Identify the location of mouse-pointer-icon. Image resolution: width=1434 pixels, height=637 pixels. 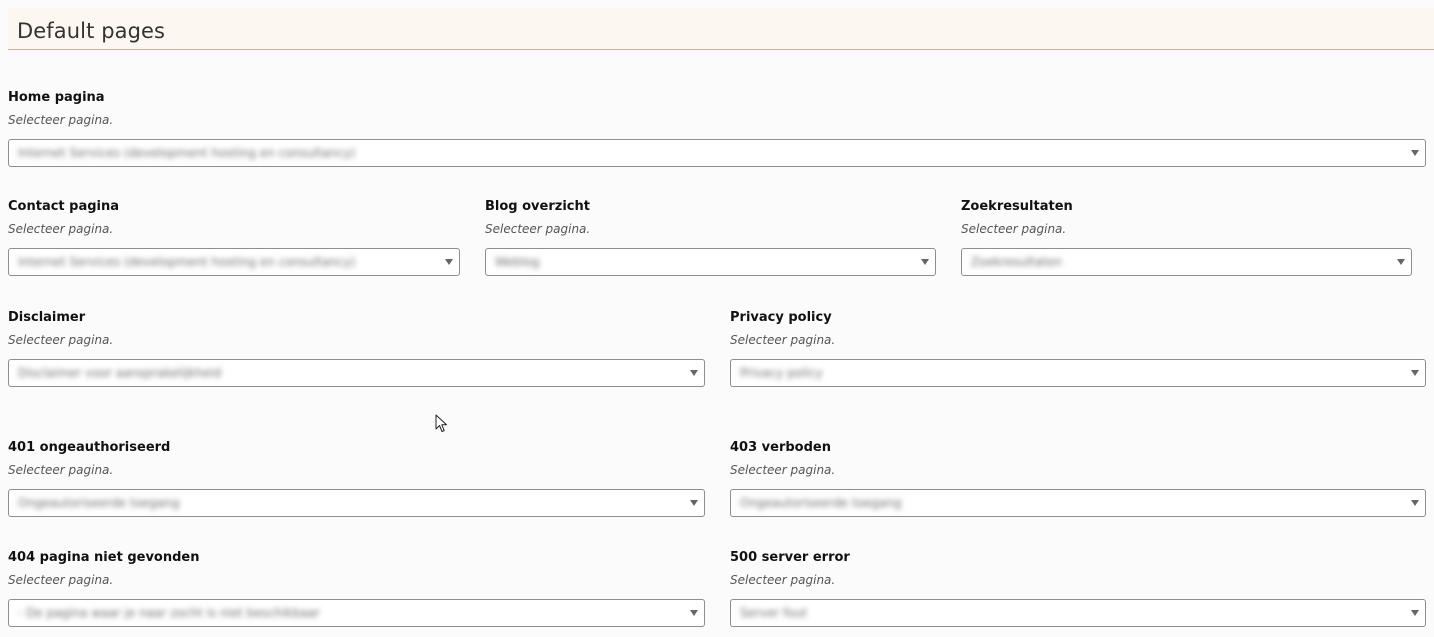
(441, 423).